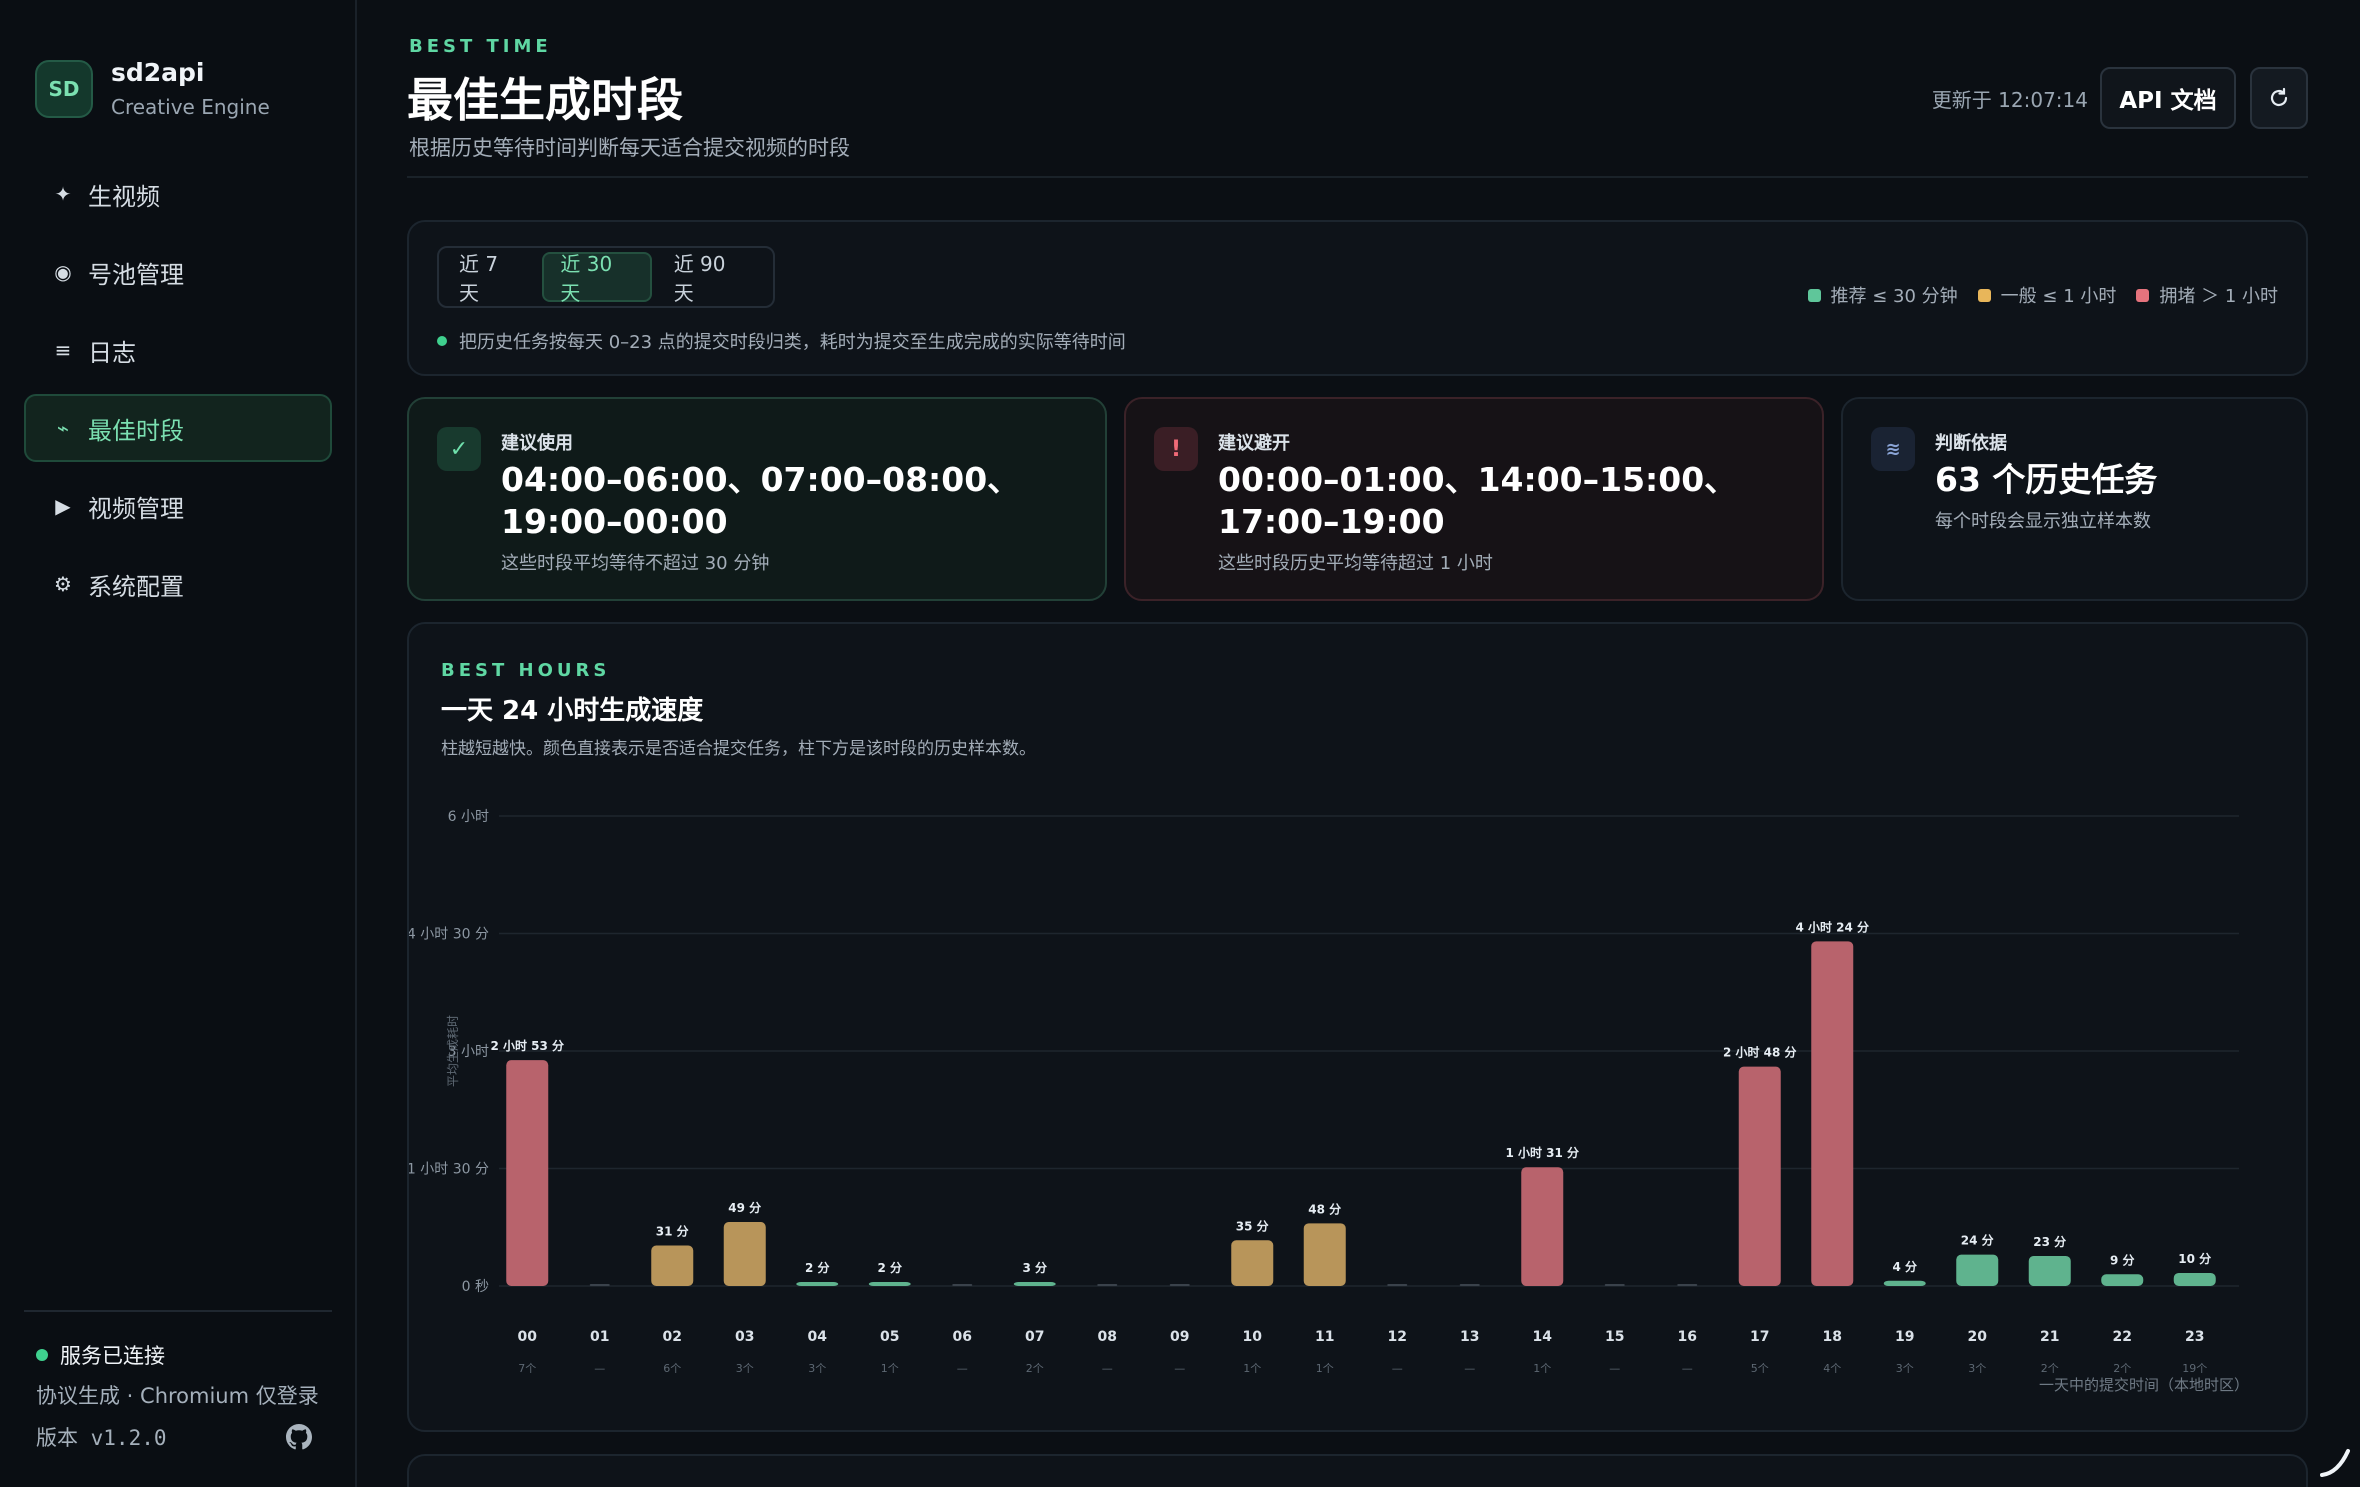 The width and height of the screenshot is (2360, 1487). I want to click on sidebar-item-5: ⚙ 系统配置, so click(178, 584).